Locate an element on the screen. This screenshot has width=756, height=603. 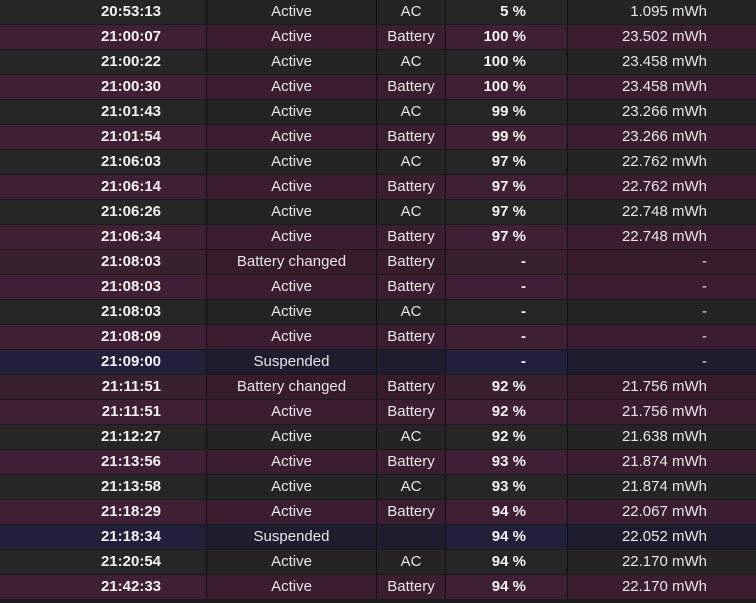
power-source-cell is located at coordinates (411, 362).